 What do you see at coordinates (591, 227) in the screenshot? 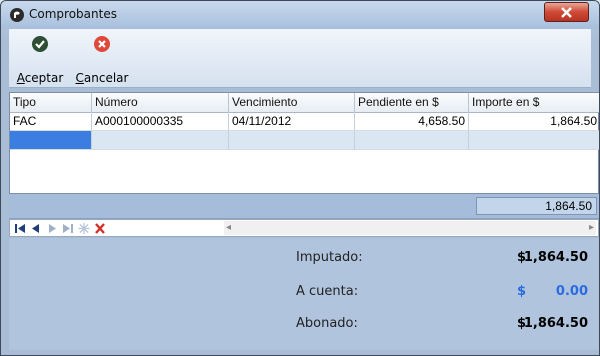
I see `scroll-right-icon: ▸` at bounding box center [591, 227].